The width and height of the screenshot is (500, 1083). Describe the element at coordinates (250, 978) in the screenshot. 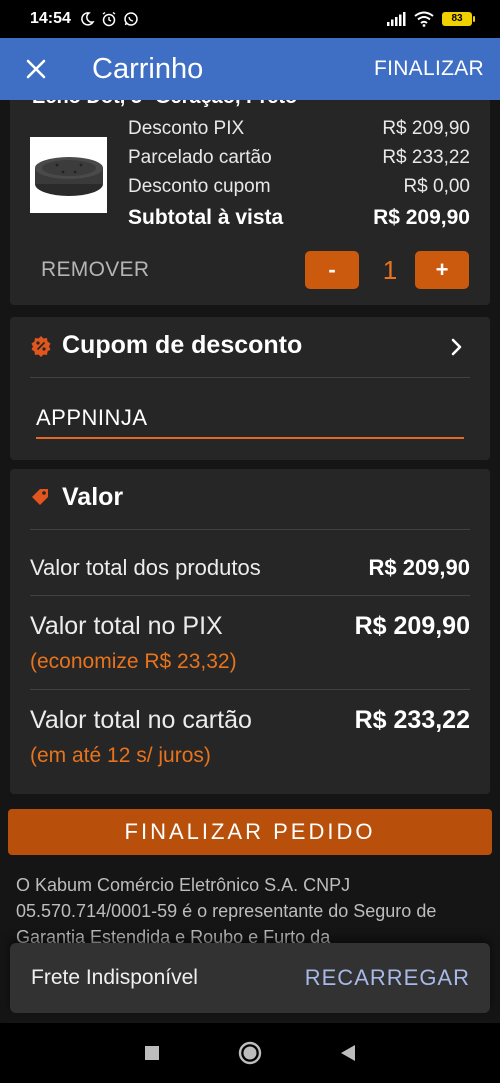

I see `snackbar: Frete Indisponível RECARREGAR` at that location.